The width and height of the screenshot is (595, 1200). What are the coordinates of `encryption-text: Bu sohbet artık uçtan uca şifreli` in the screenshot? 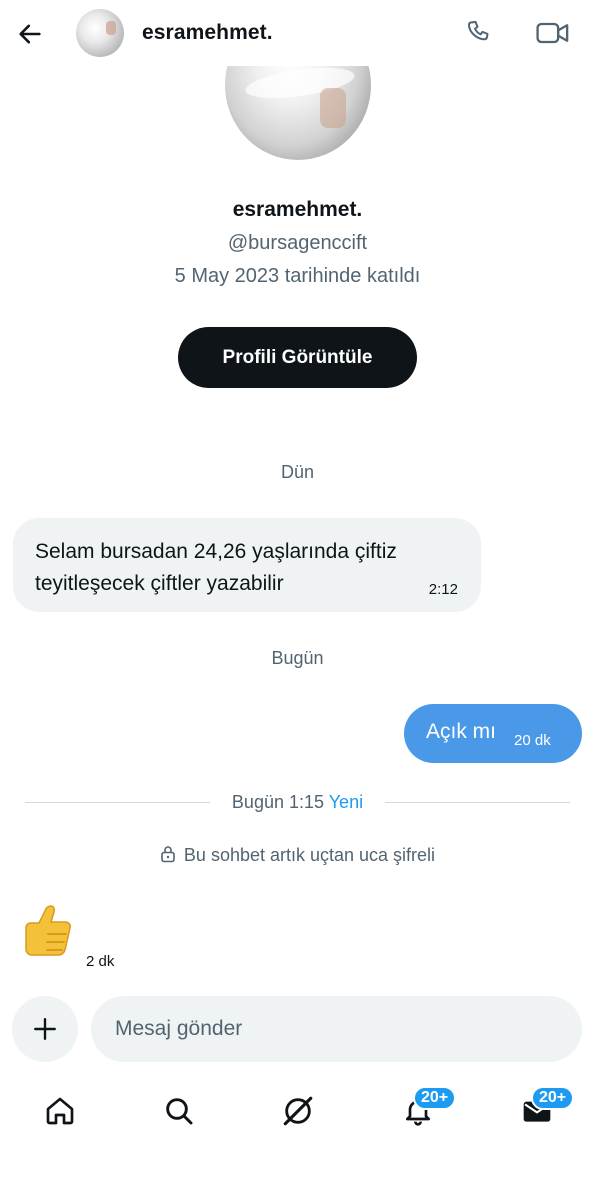 It's located at (309, 855).